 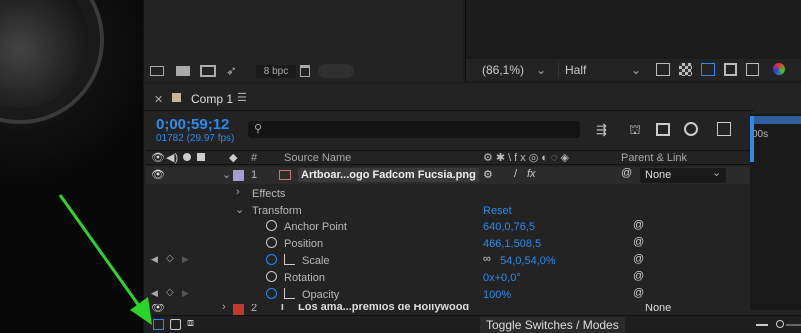 What do you see at coordinates (212, 99) in the screenshot?
I see `comp-tab-title: Comp 1` at bounding box center [212, 99].